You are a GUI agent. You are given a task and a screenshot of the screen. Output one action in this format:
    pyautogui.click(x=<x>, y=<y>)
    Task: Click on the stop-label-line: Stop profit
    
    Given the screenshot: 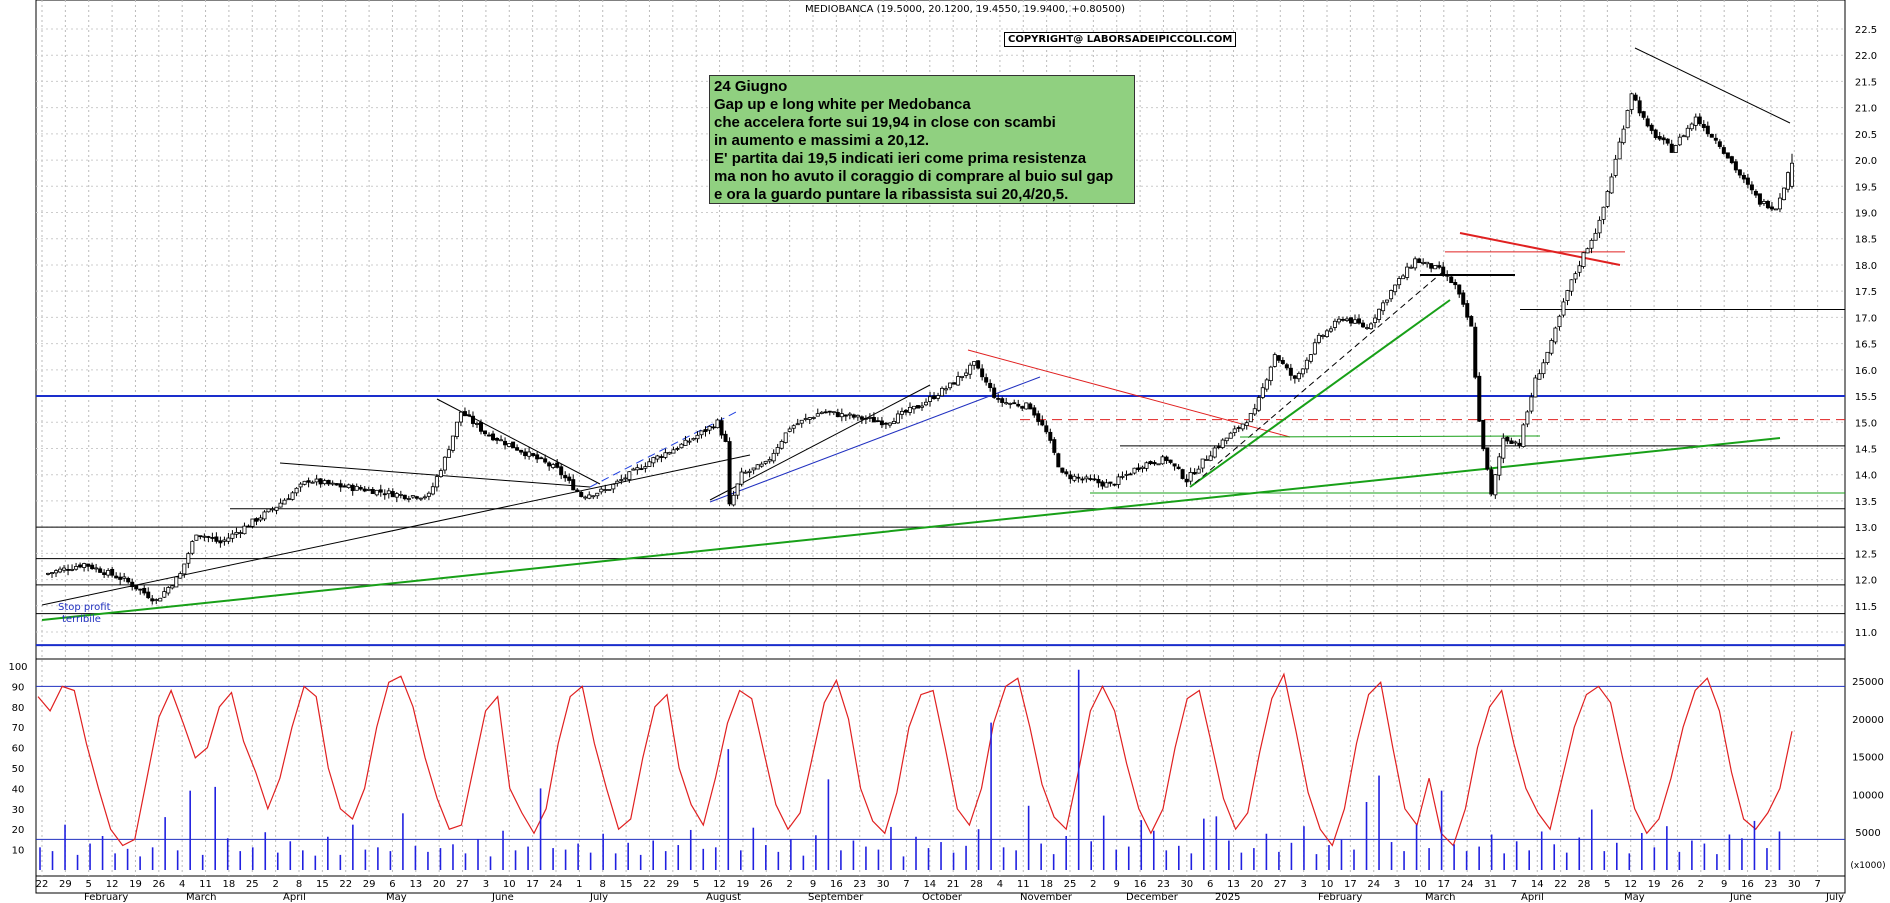 What is the action you would take?
    pyautogui.click(x=84, y=607)
    